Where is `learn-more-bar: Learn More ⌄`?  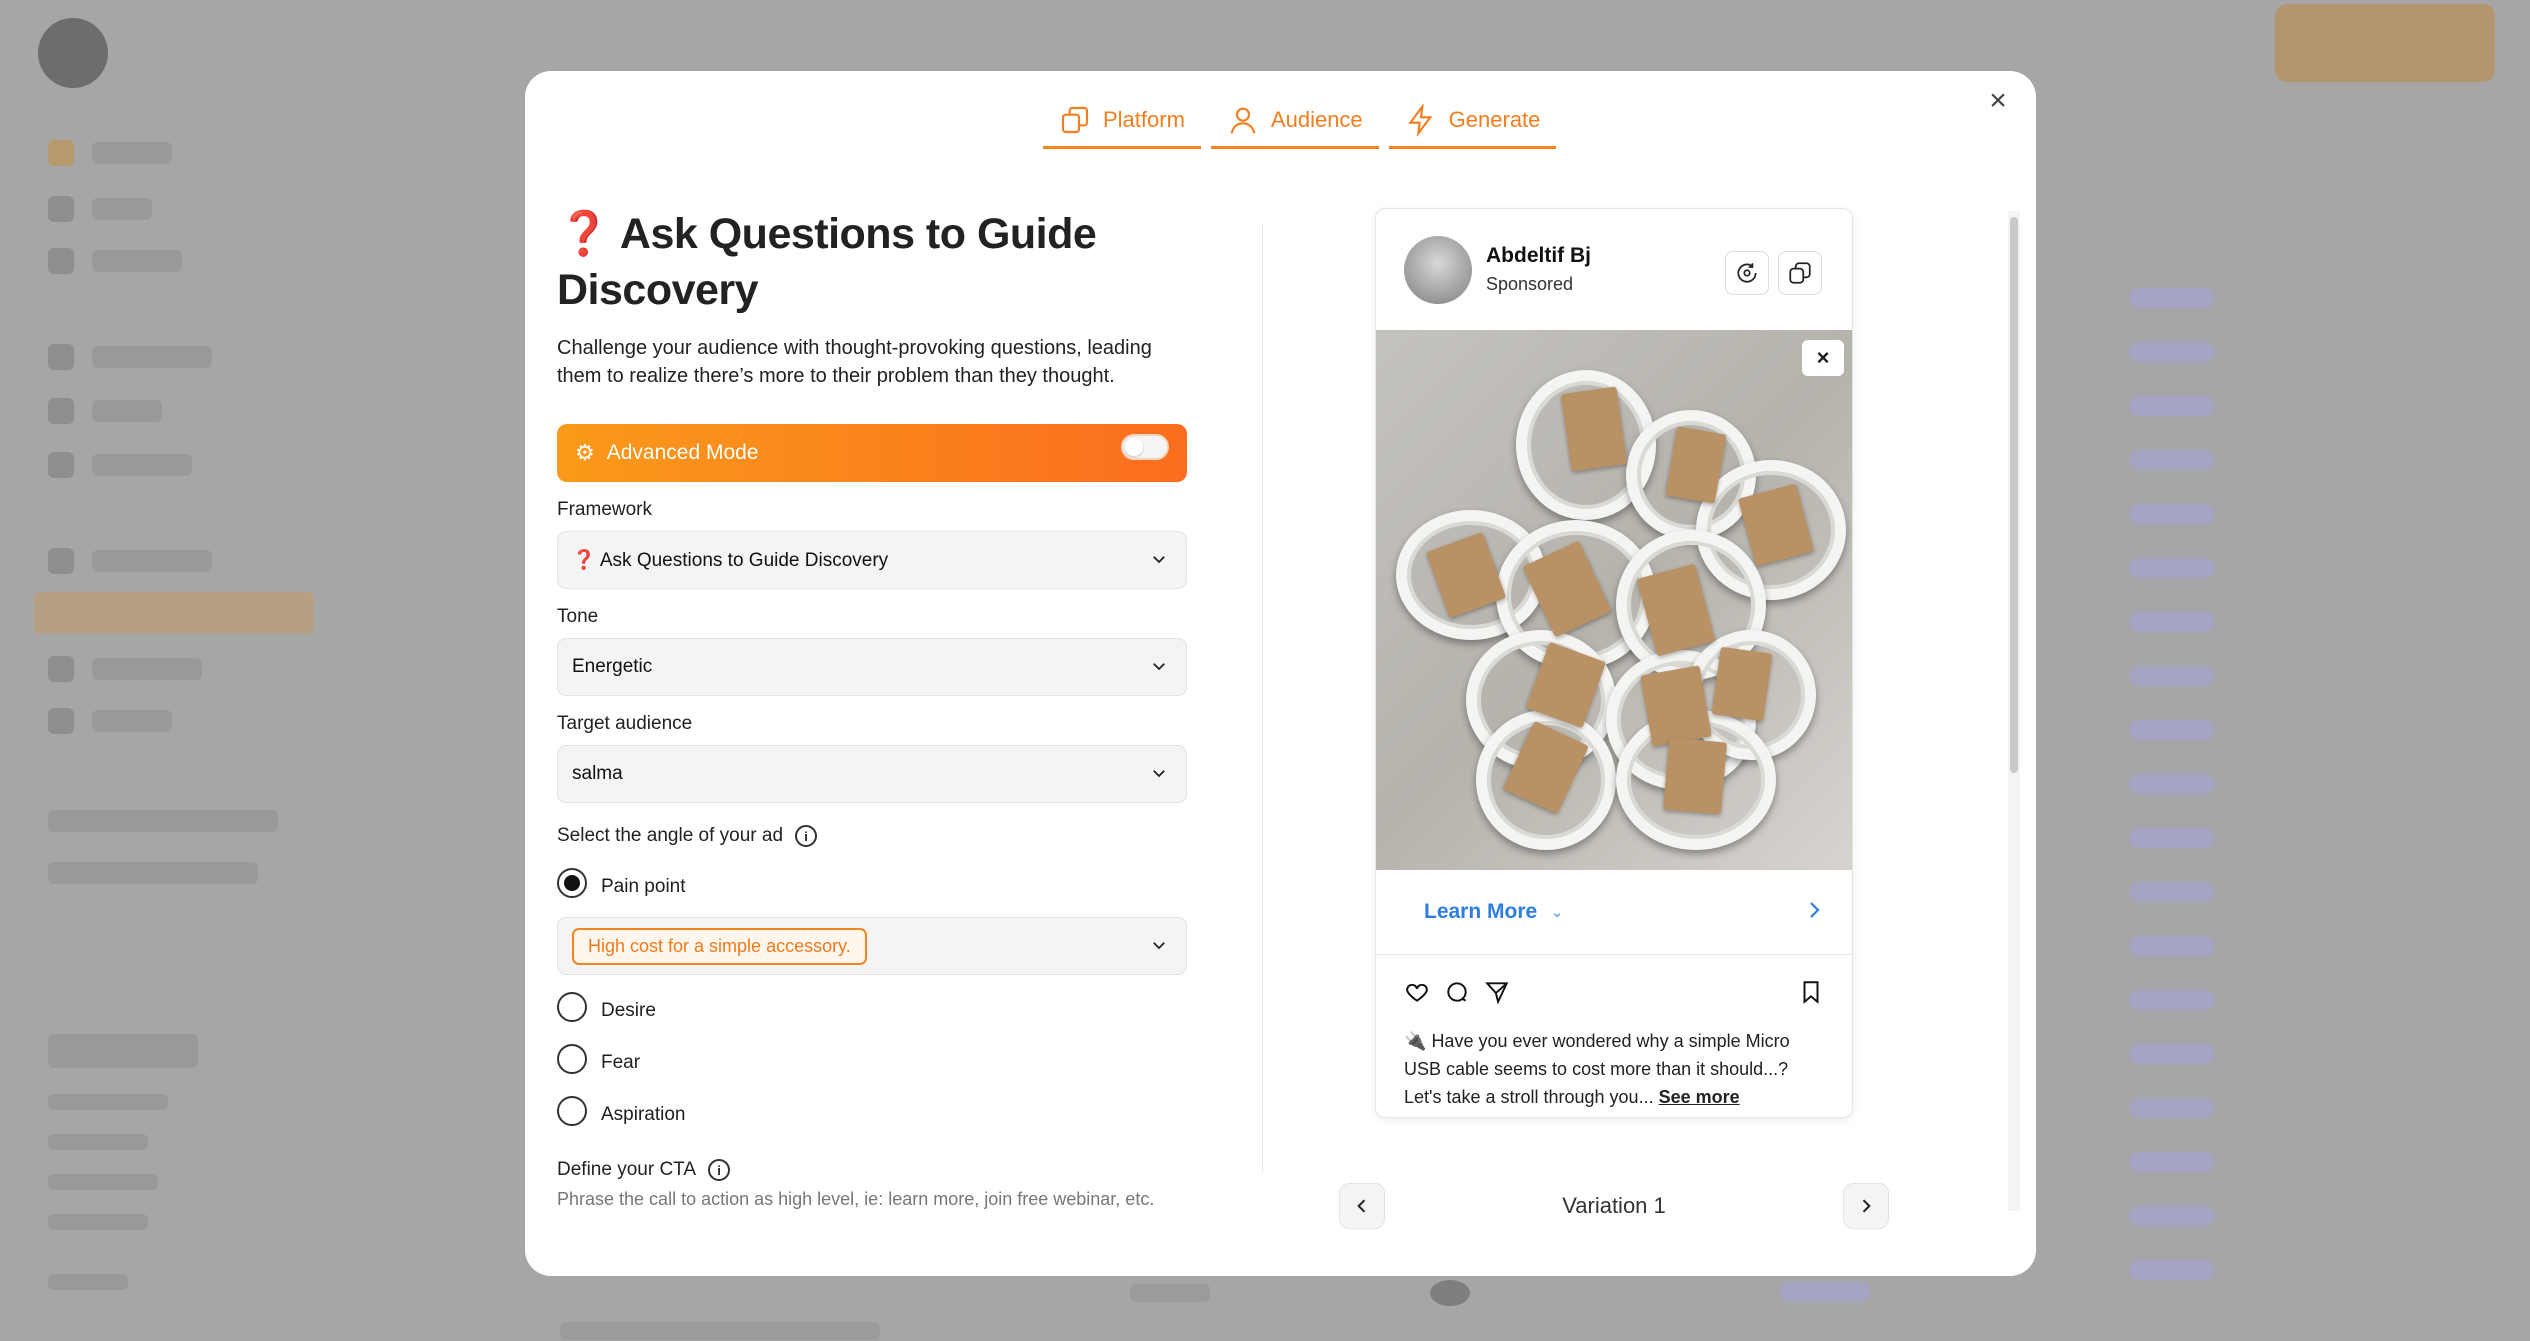
learn-more-bar: Learn More ⌄ is located at coordinates (1614, 912).